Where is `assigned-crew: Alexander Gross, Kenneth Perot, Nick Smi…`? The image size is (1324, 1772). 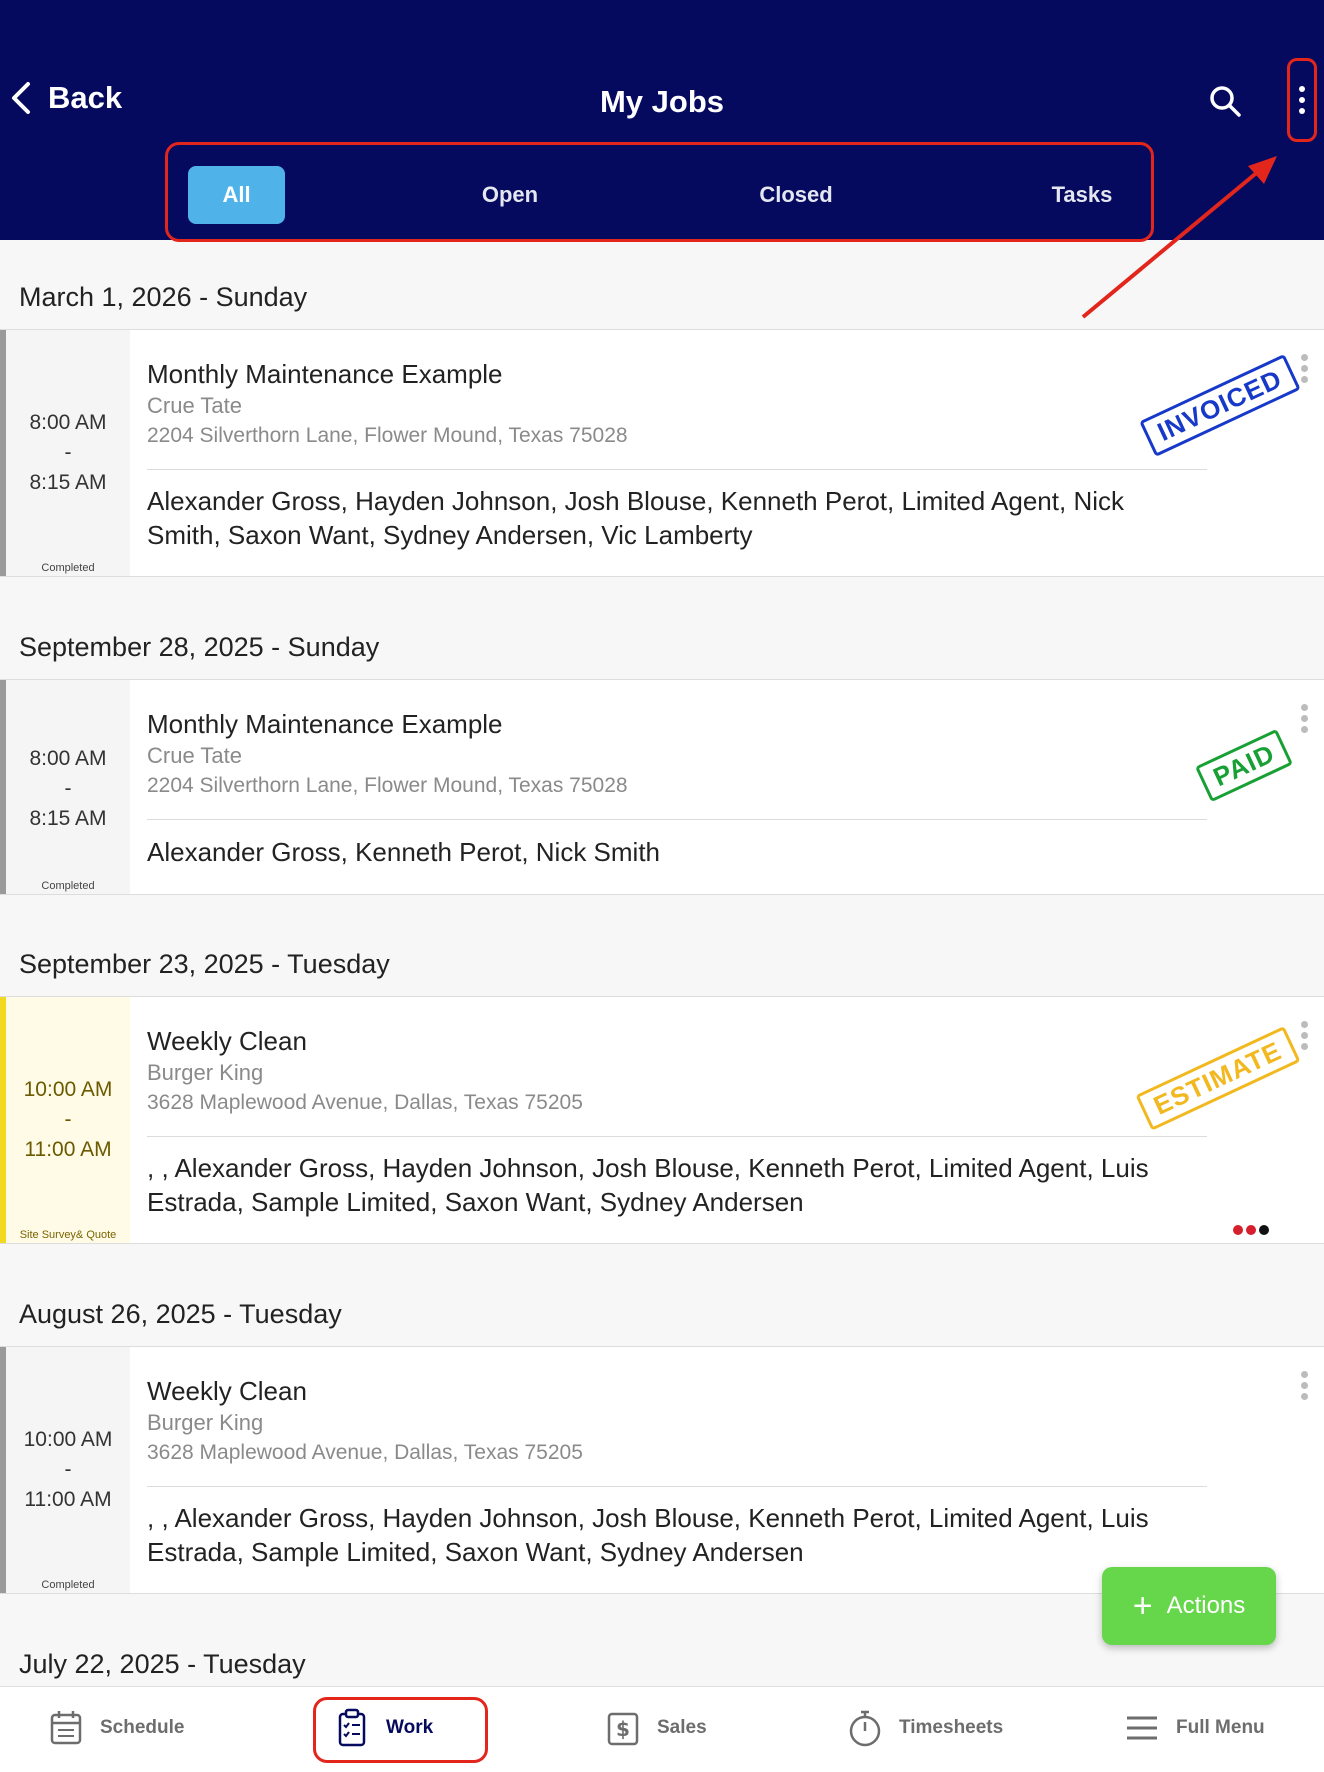 assigned-crew: Alexander Gross, Kenneth Perot, Nick Smi… is located at coordinates (404, 852).